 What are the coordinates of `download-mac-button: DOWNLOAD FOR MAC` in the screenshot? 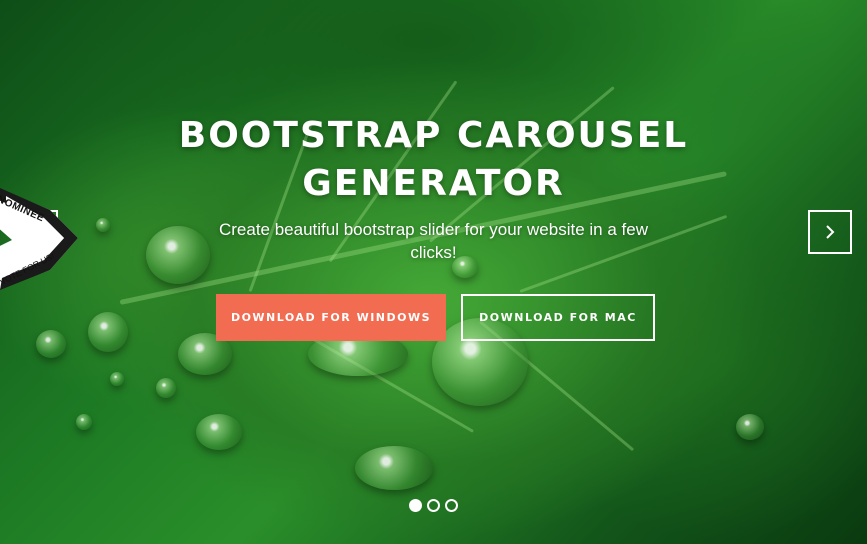 It's located at (558, 317).